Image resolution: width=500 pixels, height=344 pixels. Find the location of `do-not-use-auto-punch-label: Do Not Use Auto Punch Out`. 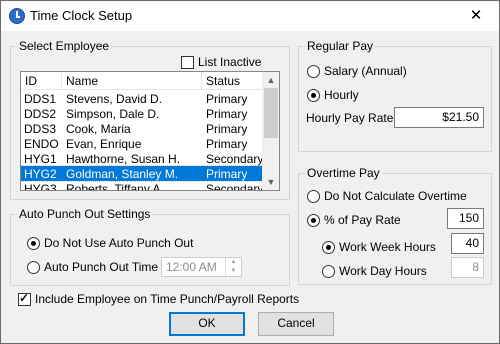

do-not-use-auto-punch-label: Do Not Use Auto Punch Out is located at coordinates (119, 243).